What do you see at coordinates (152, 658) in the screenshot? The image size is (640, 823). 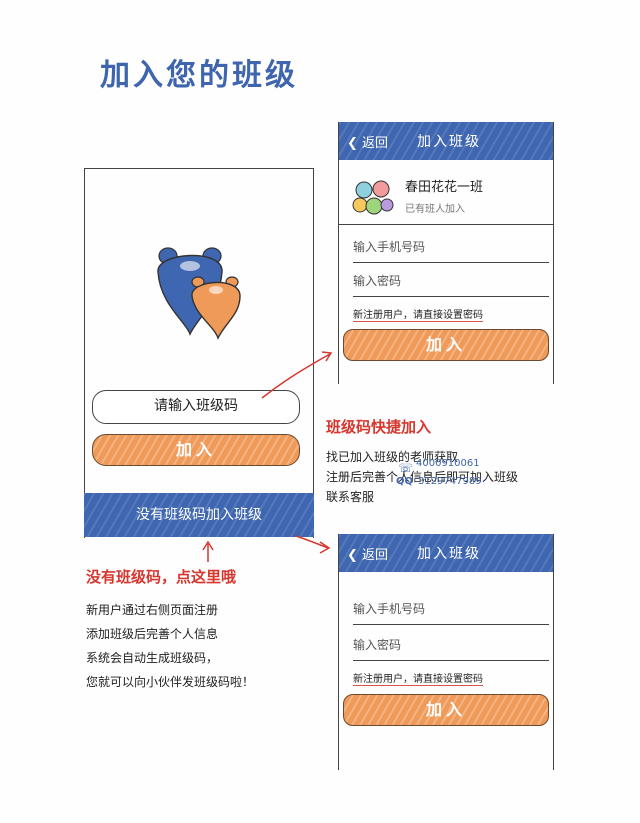 I see `no-code-line: 系统会自动生成班级码，` at bounding box center [152, 658].